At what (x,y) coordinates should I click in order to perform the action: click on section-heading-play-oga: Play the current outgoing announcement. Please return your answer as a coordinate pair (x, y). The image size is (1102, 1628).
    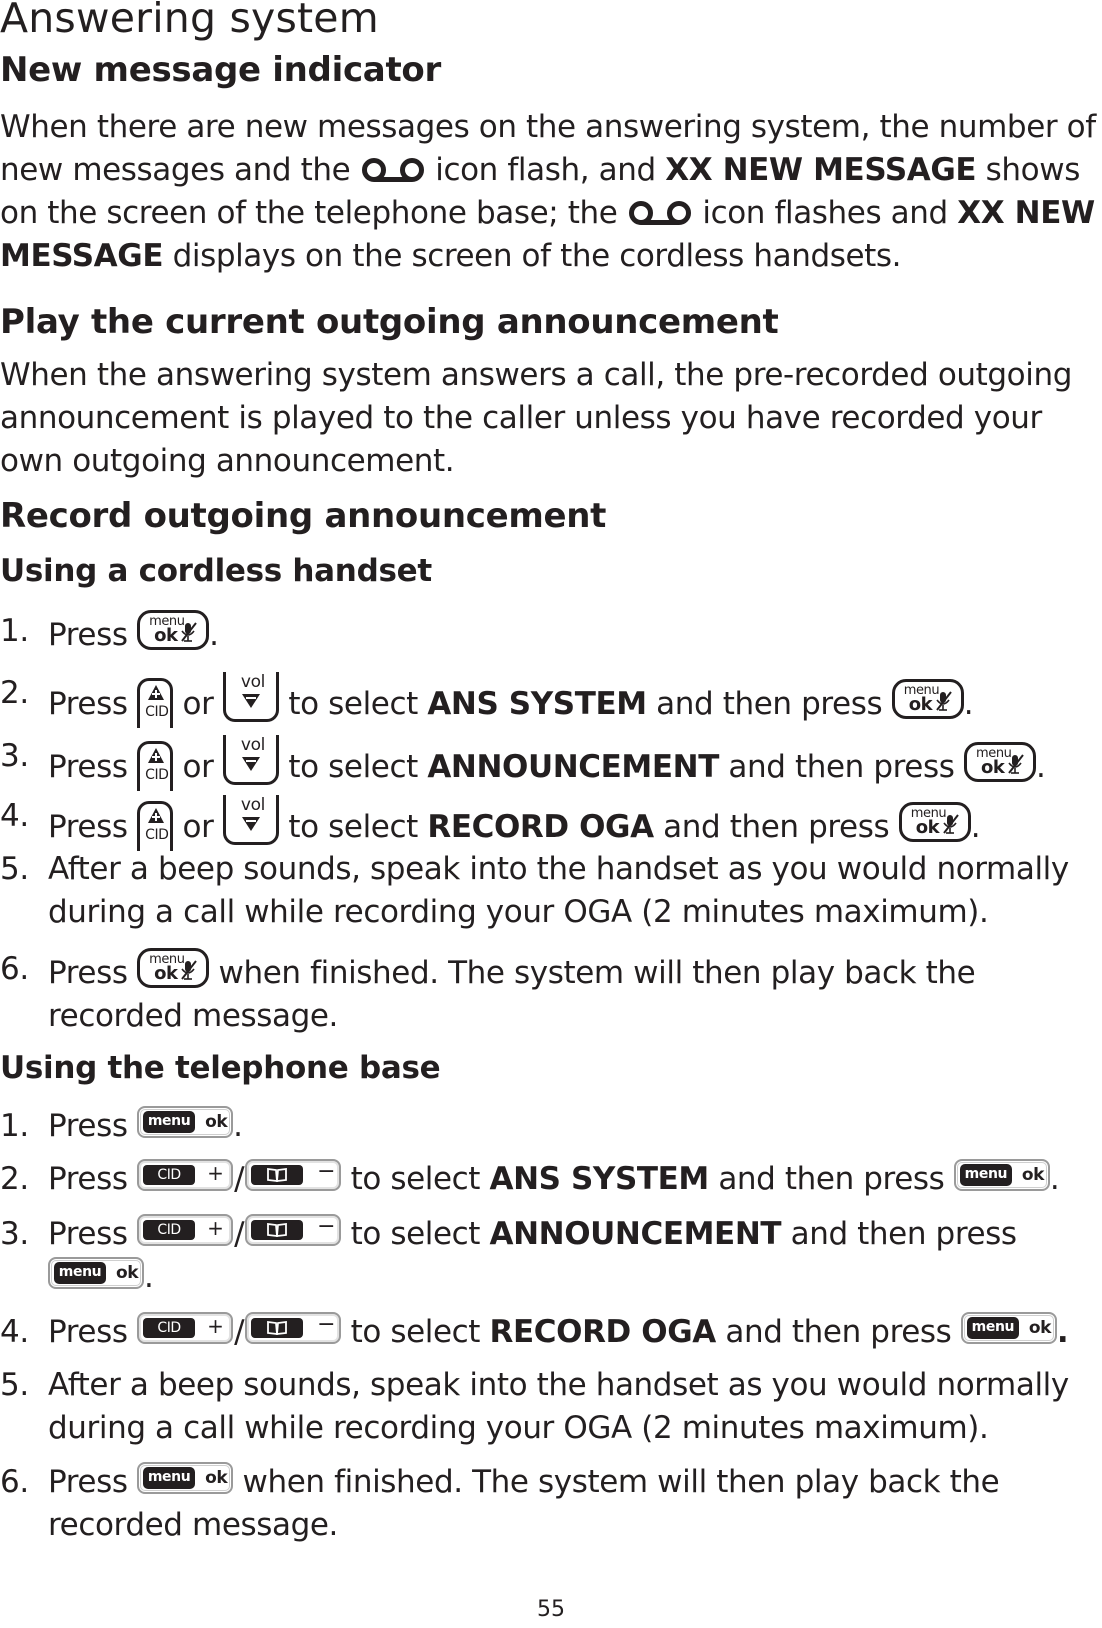
    Looking at the image, I should click on (389, 322).